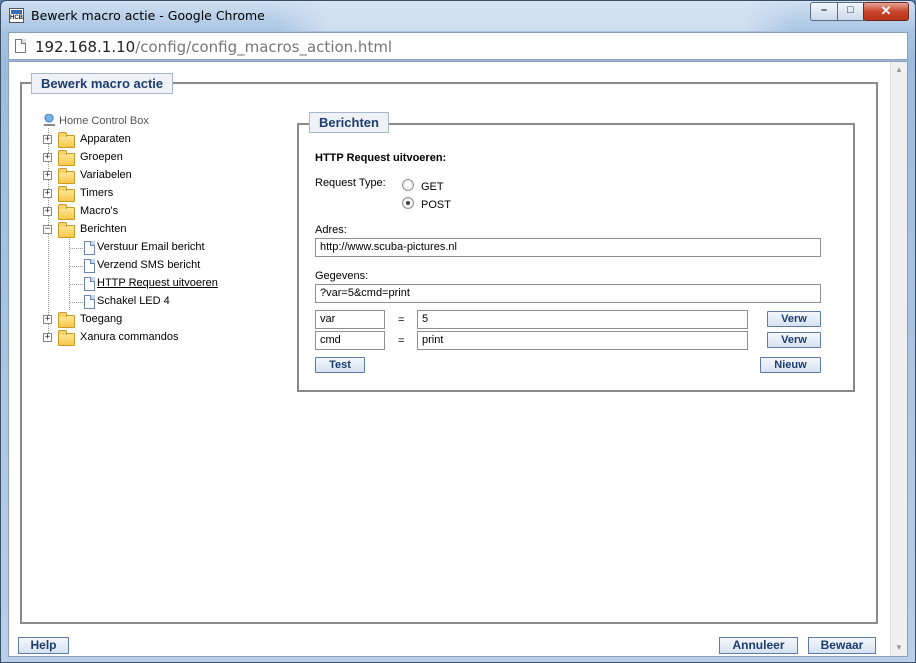 This screenshot has width=916, height=663. What do you see at coordinates (342, 276) in the screenshot?
I see `data-label: Gegevens:` at bounding box center [342, 276].